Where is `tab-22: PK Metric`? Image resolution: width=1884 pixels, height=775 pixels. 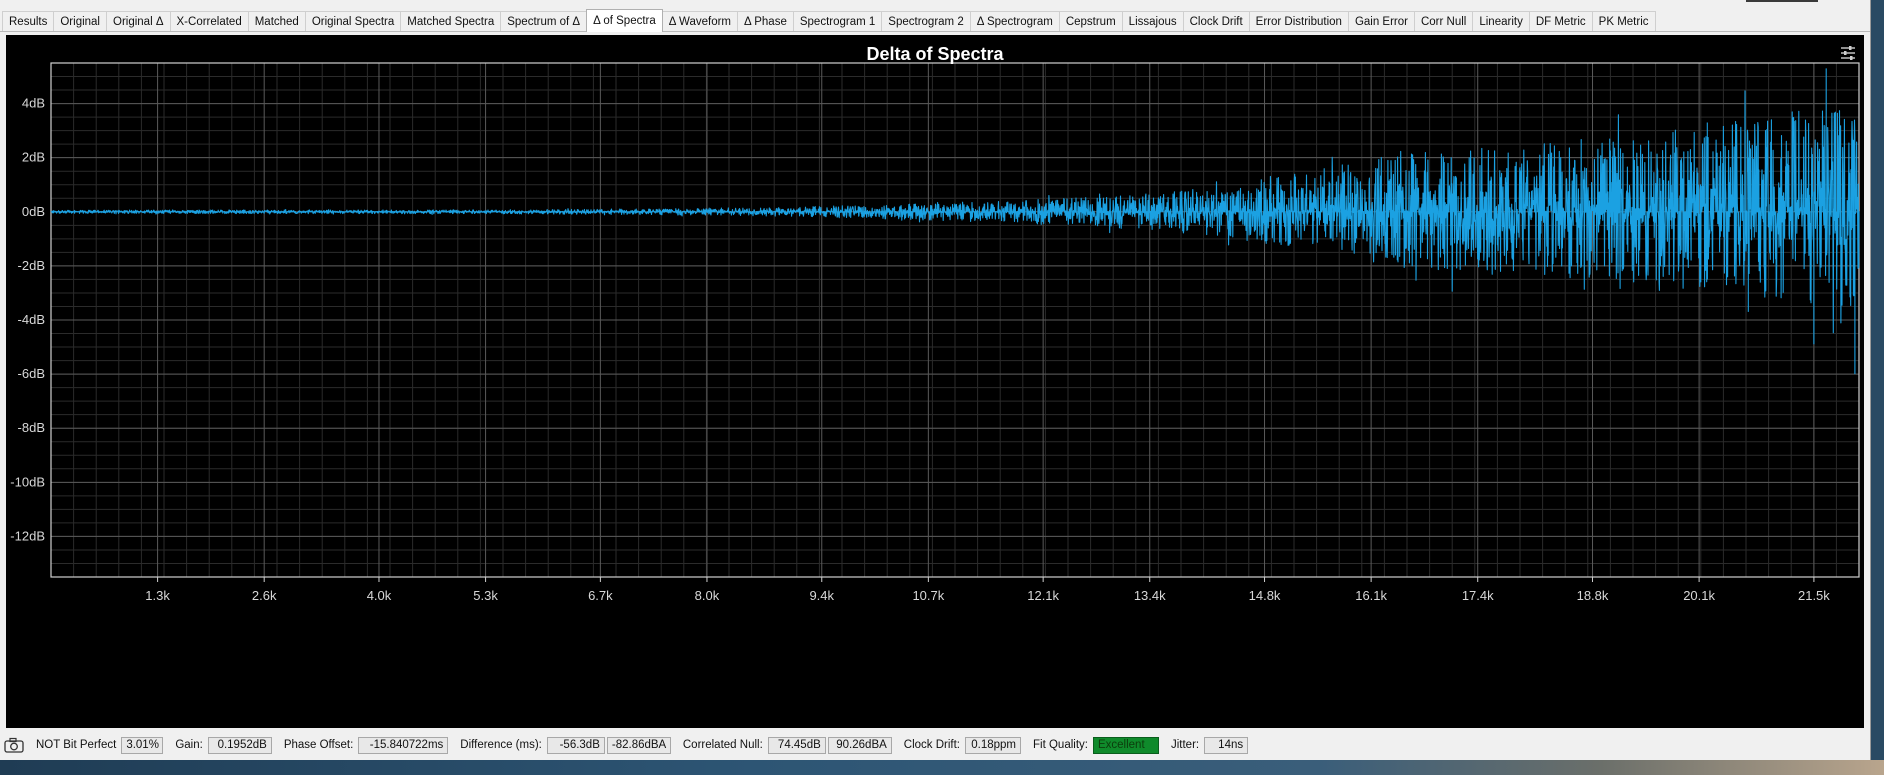
tab-22: PK Metric is located at coordinates (1623, 21).